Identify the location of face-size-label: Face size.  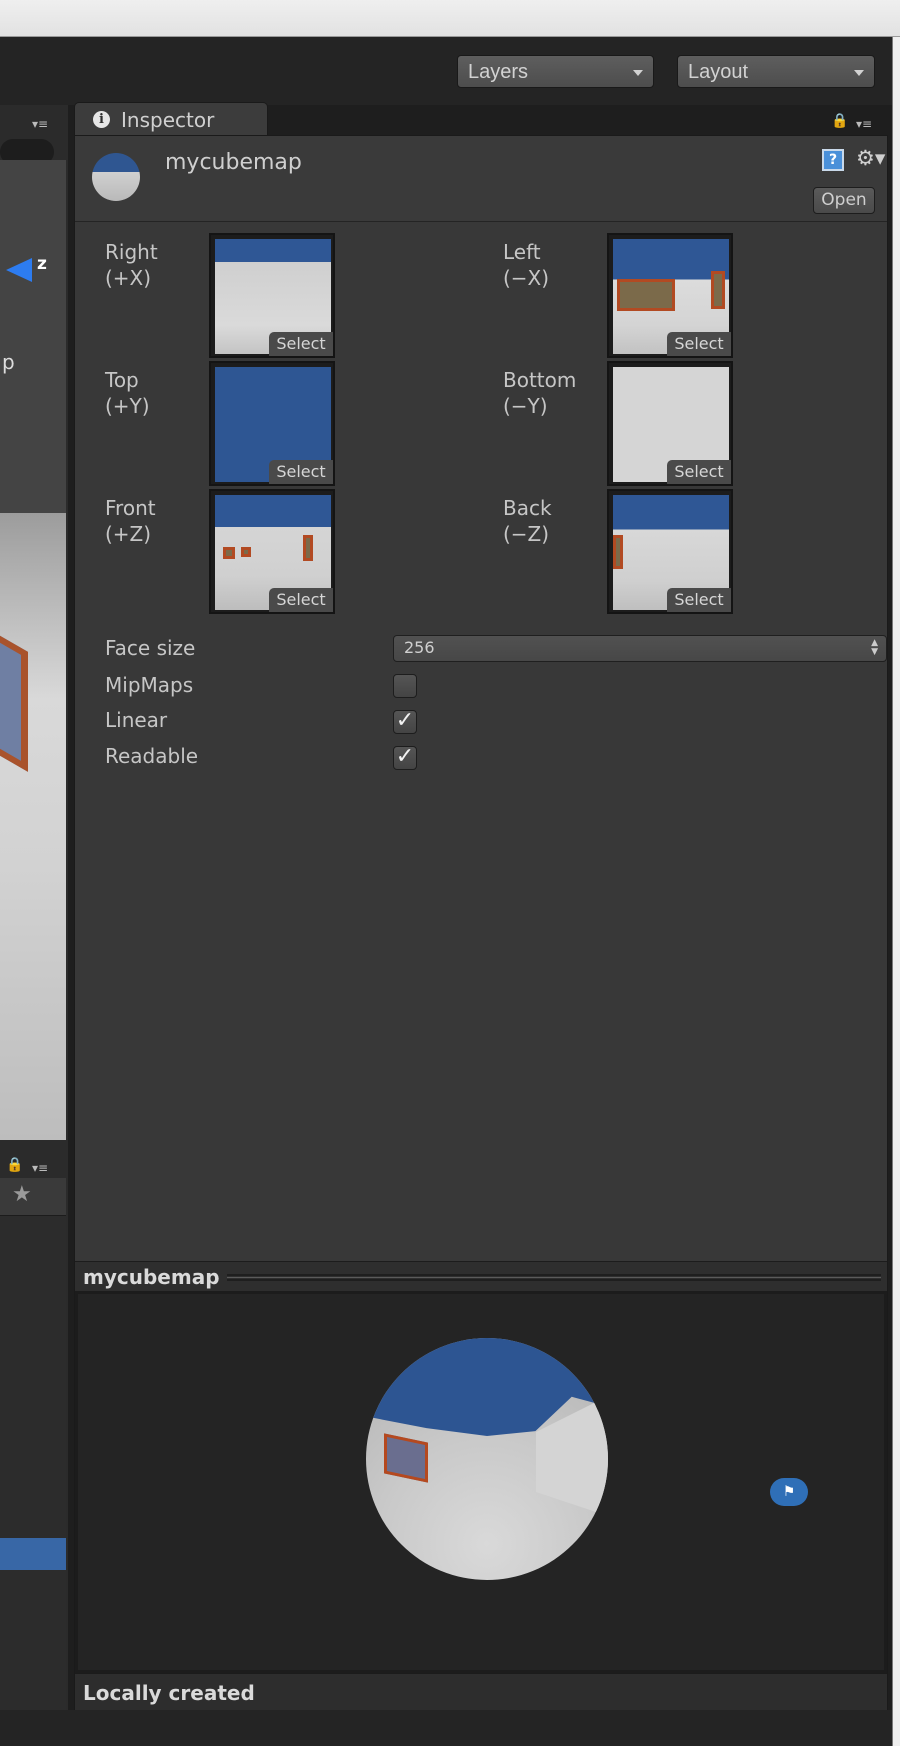
(150, 648).